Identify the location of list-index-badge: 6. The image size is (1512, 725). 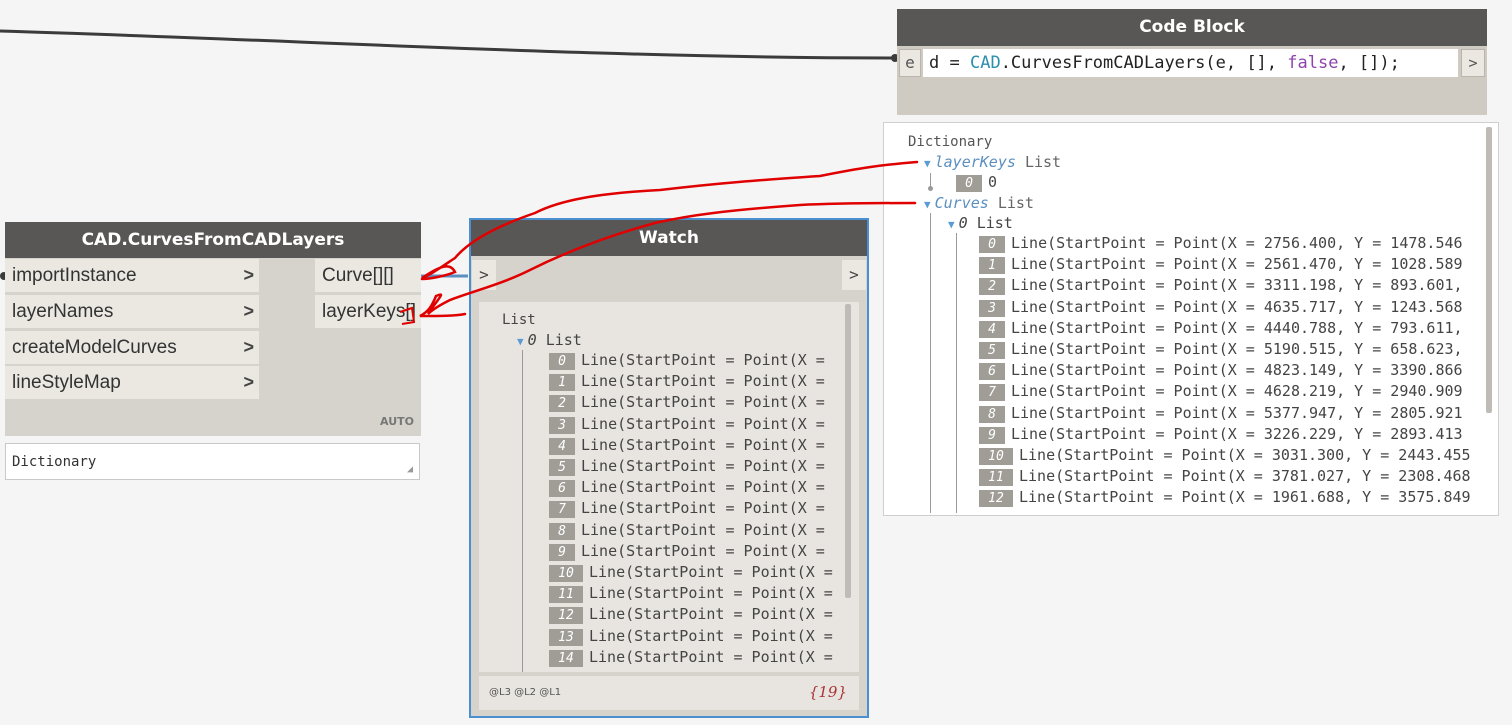
(562, 489).